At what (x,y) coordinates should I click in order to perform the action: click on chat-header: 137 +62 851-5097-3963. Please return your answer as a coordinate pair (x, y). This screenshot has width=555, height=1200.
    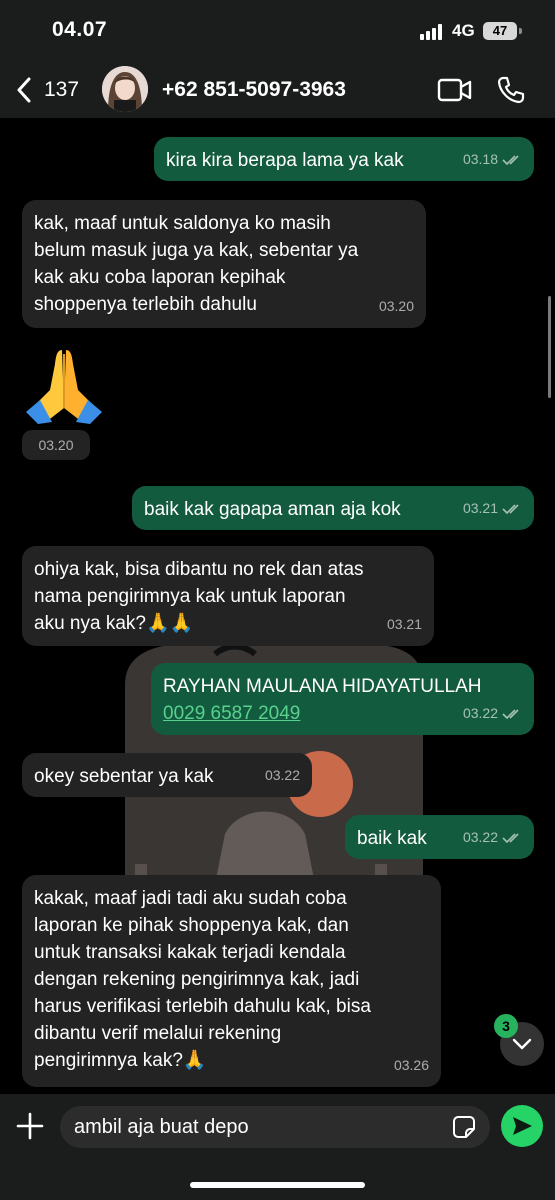
    Looking at the image, I should click on (277, 90).